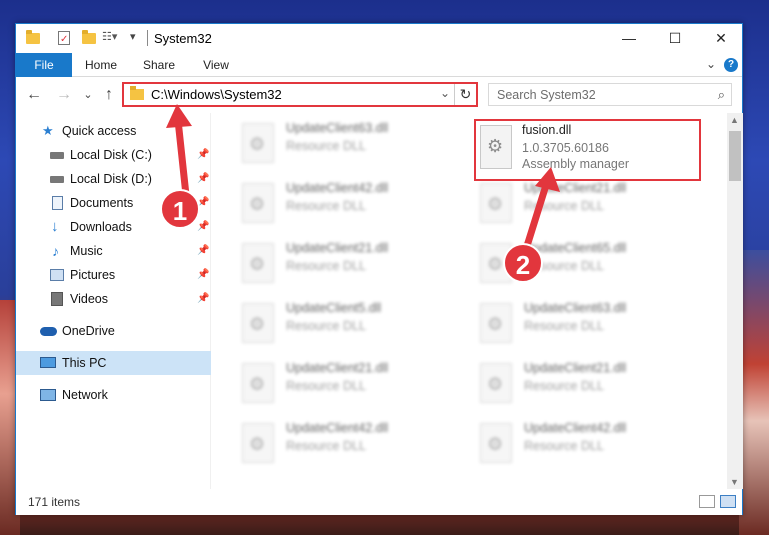 The height and width of the screenshot is (535, 769). What do you see at coordinates (183, 38) in the screenshot?
I see `window-title: System32` at bounding box center [183, 38].